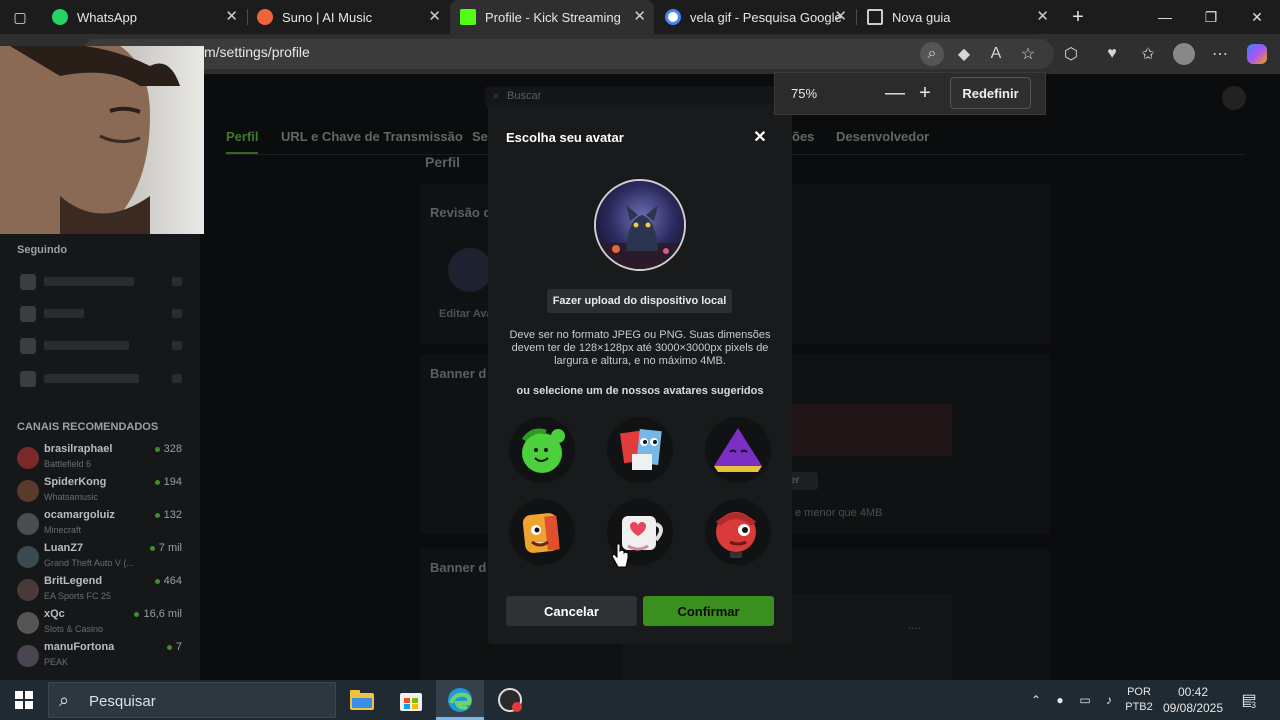  I want to click on tab-google: vela gif - Pesquisa Google ✕, so click(755, 17).